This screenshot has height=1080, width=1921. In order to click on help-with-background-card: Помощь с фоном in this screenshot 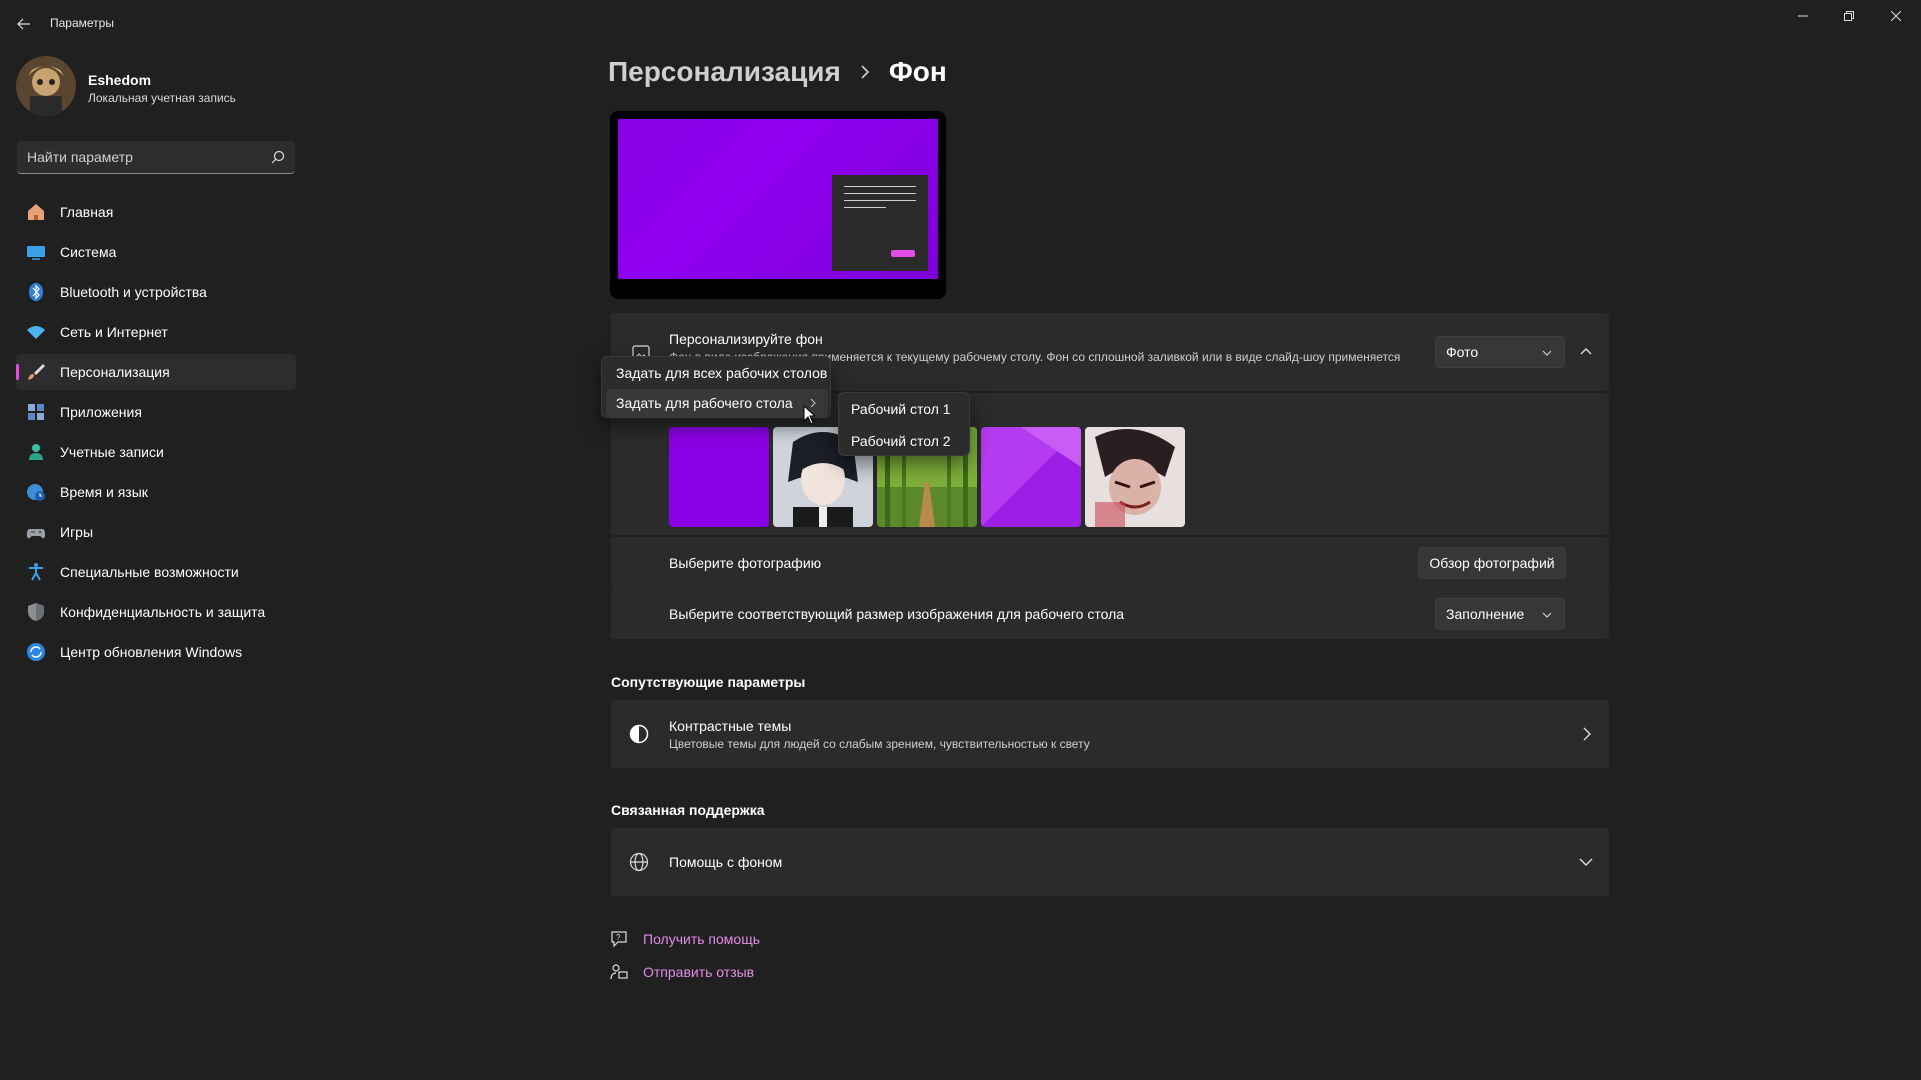, I will do `click(1110, 862)`.